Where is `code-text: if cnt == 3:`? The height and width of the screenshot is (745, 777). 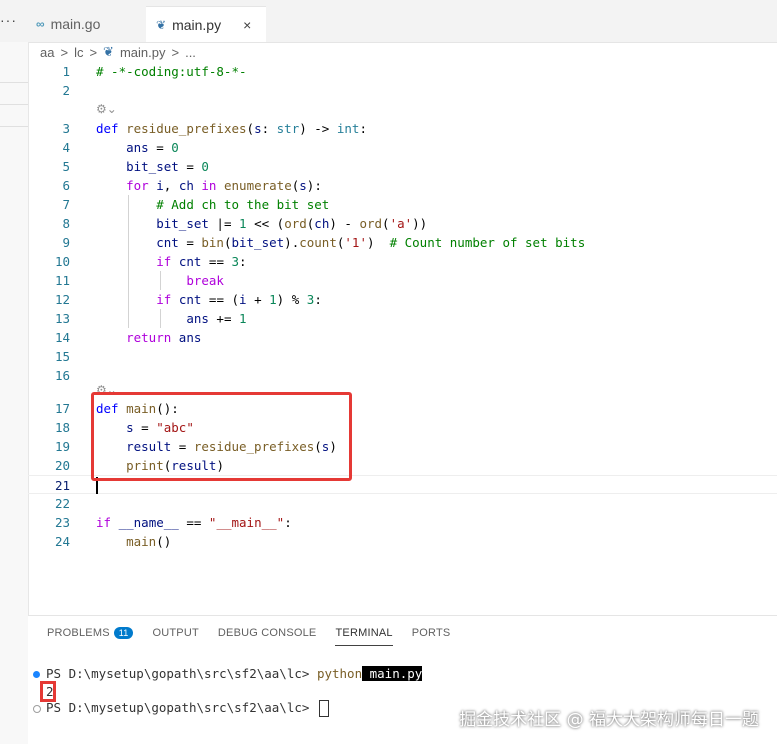
code-text: if cnt == 3: is located at coordinates (201, 261).